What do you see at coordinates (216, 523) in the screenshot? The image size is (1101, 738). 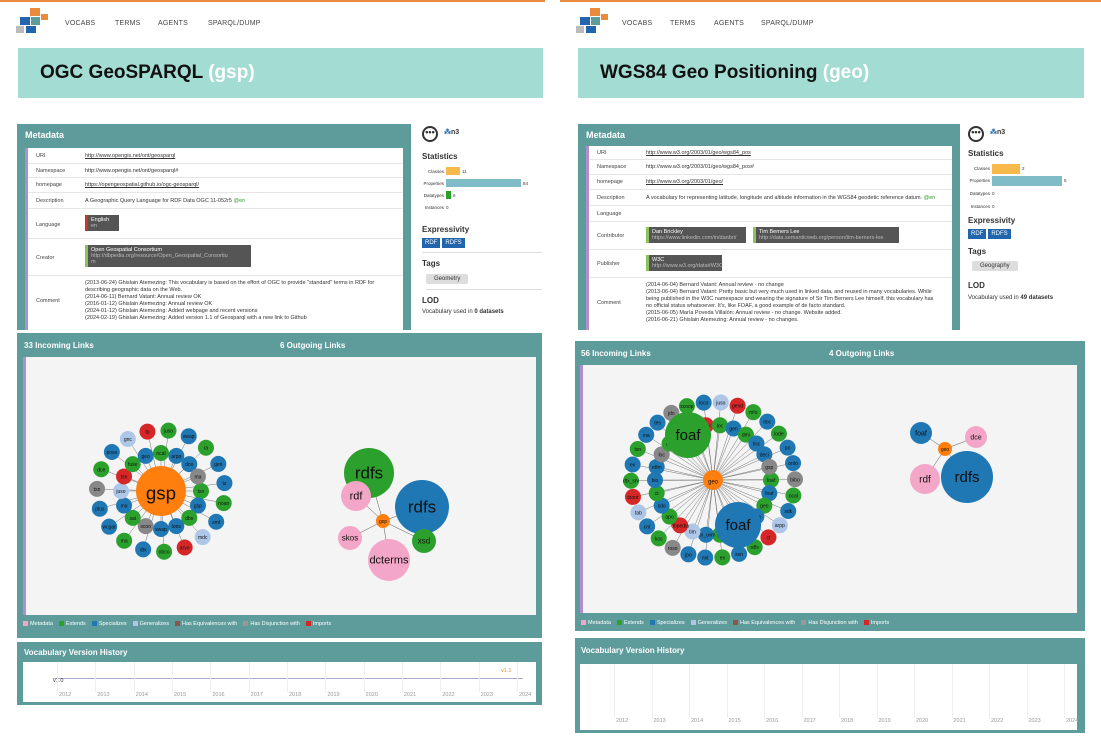 I see `graph-node-label: smt` at bounding box center [216, 523].